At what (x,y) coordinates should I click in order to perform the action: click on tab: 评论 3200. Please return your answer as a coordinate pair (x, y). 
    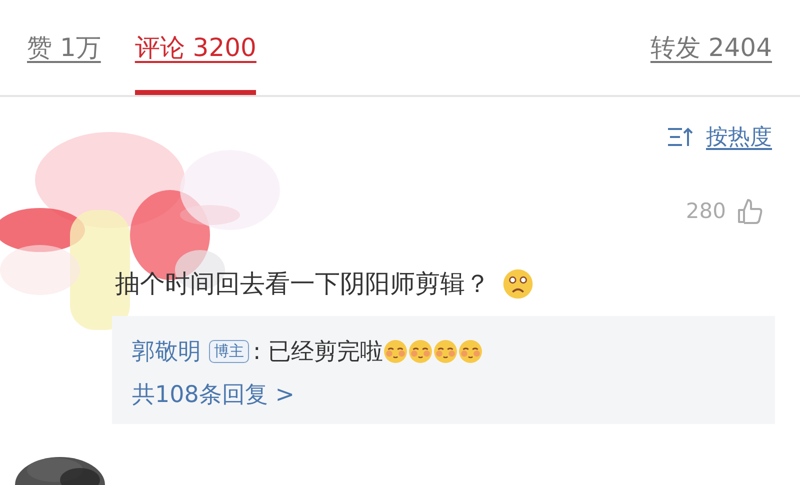
    Looking at the image, I should click on (195, 47).